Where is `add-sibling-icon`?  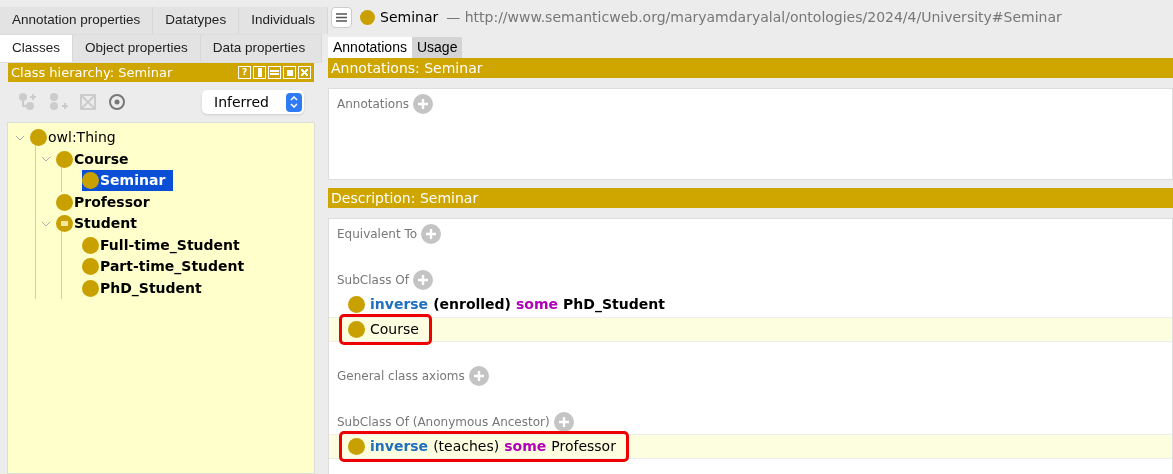 add-sibling-icon is located at coordinates (58, 102).